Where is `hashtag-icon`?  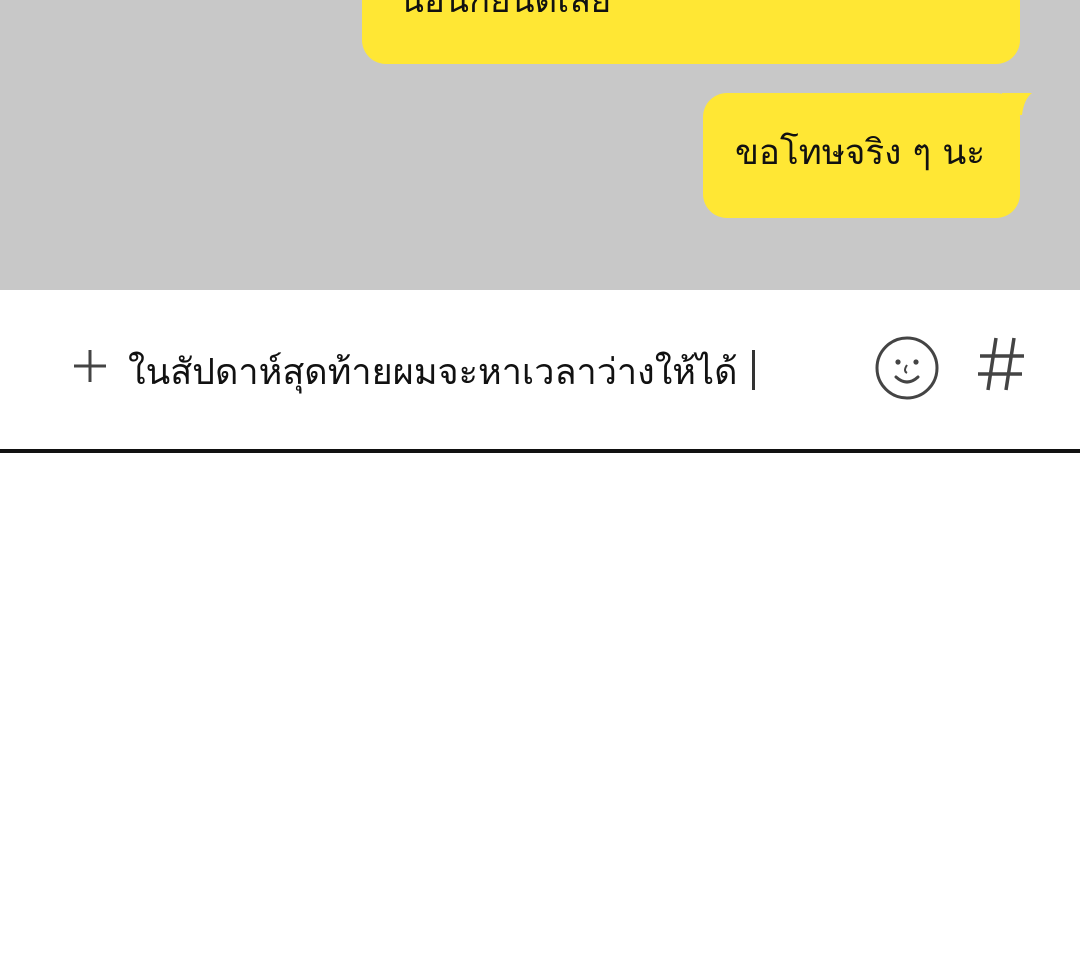 hashtag-icon is located at coordinates (1001, 364).